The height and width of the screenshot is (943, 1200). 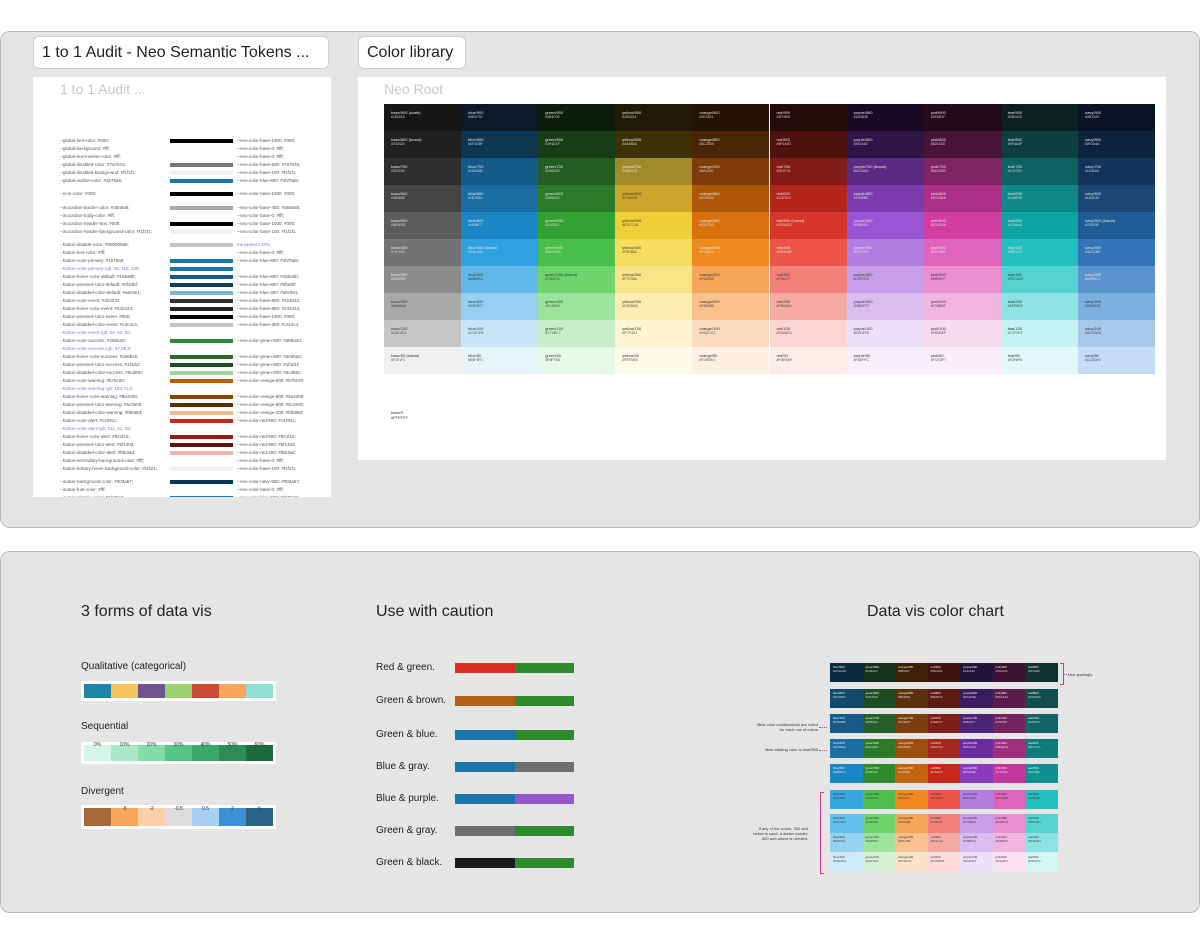 What do you see at coordinates (962, 117) in the screenshot?
I see `swatch-pink: pink/900 #2E0B1F` at bounding box center [962, 117].